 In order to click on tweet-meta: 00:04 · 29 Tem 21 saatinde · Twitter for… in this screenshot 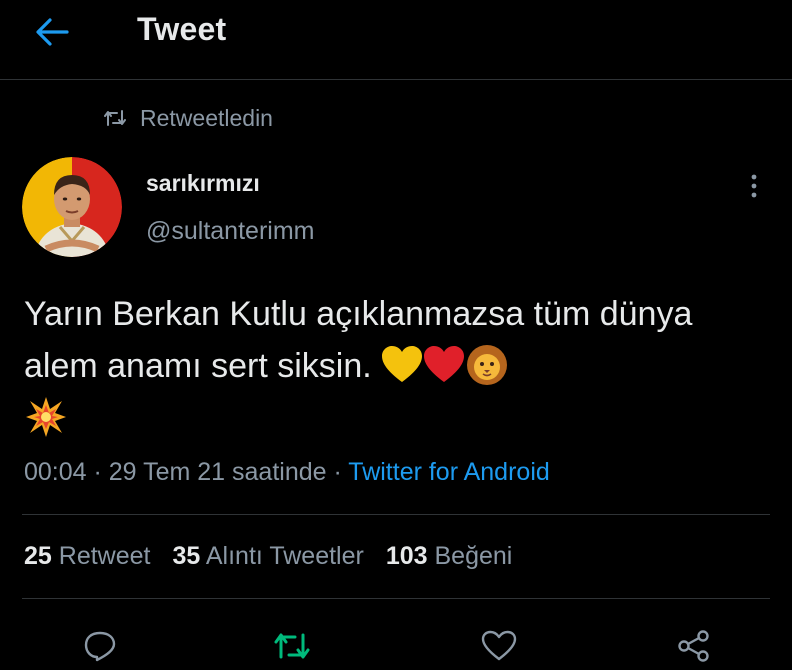, I will do `click(287, 472)`.